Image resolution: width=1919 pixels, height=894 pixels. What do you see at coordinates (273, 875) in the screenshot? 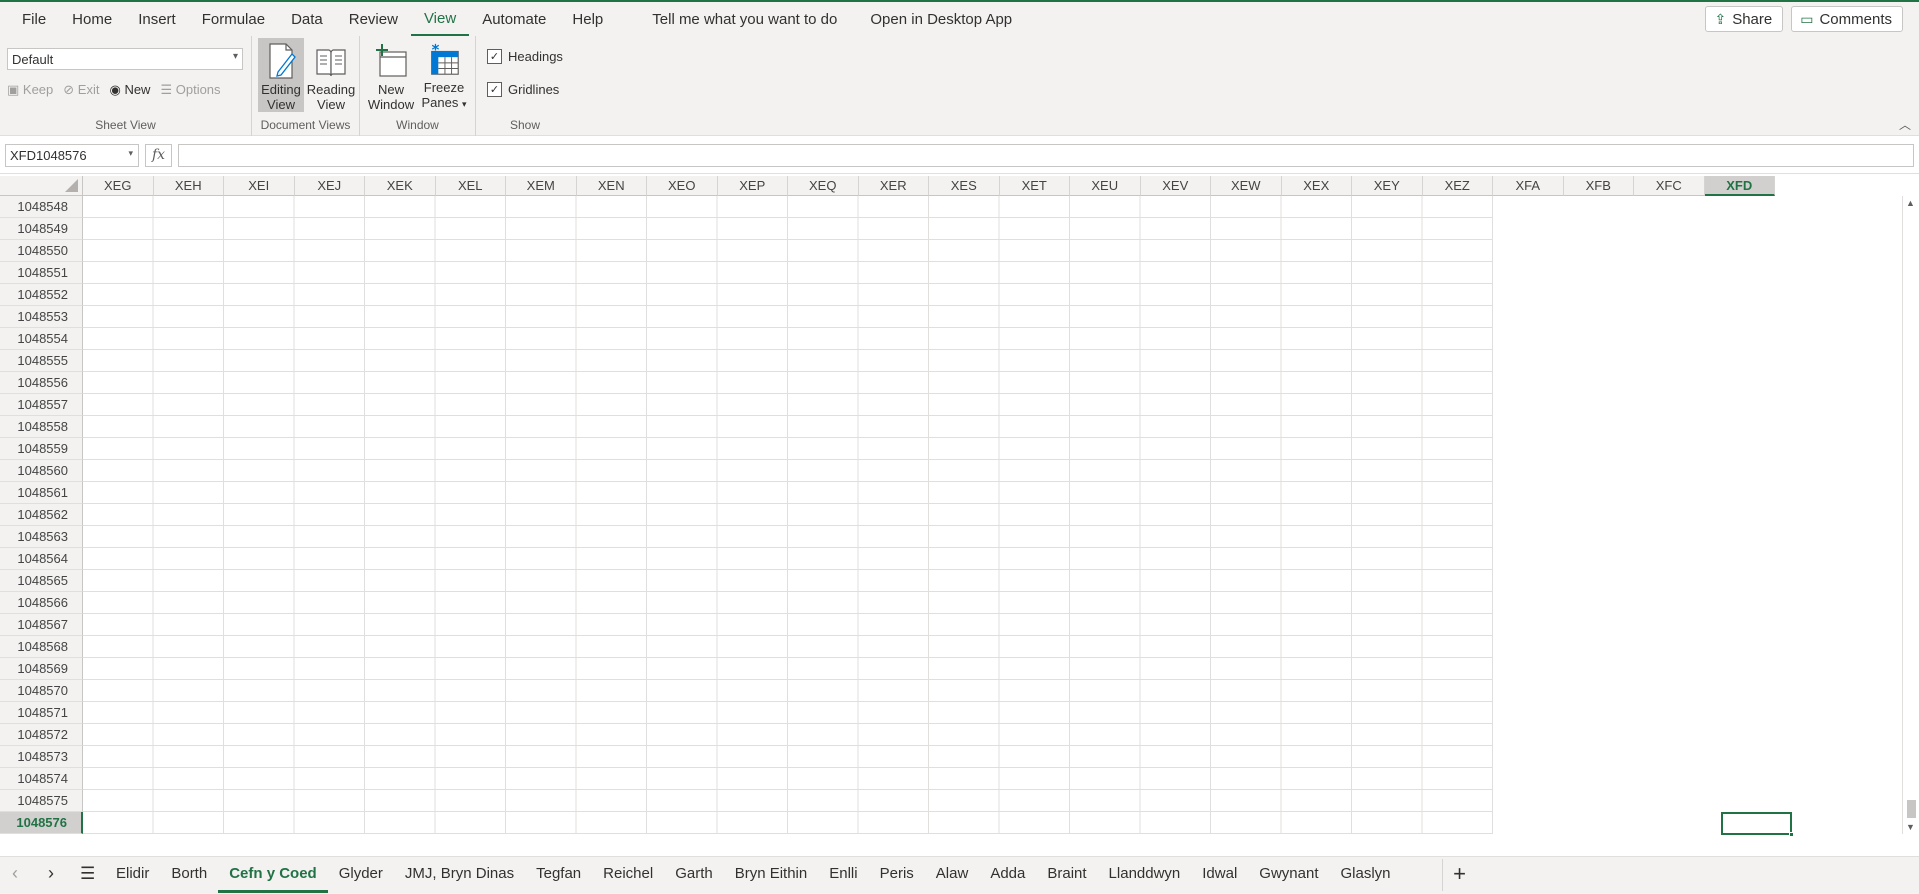
I see `sheet-tab: Cefn y Coed` at bounding box center [273, 875].